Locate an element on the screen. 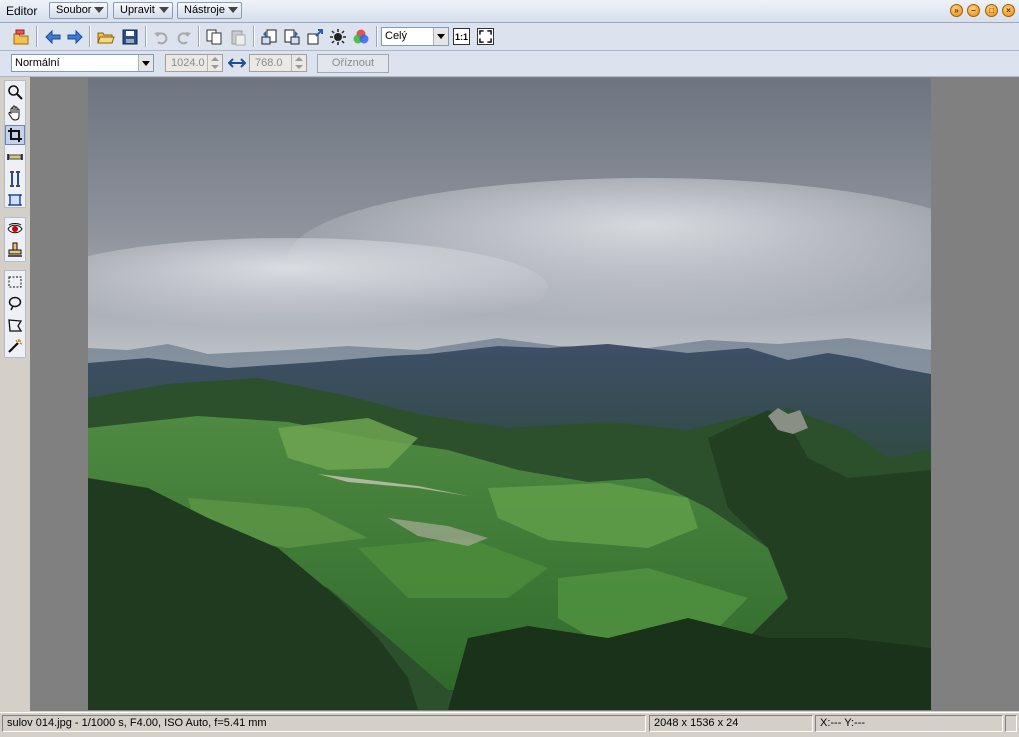  crop-icon is located at coordinates (15, 135).